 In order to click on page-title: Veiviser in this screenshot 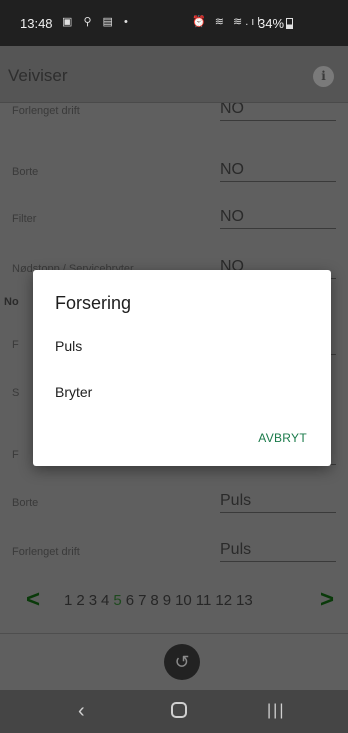, I will do `click(38, 75)`.